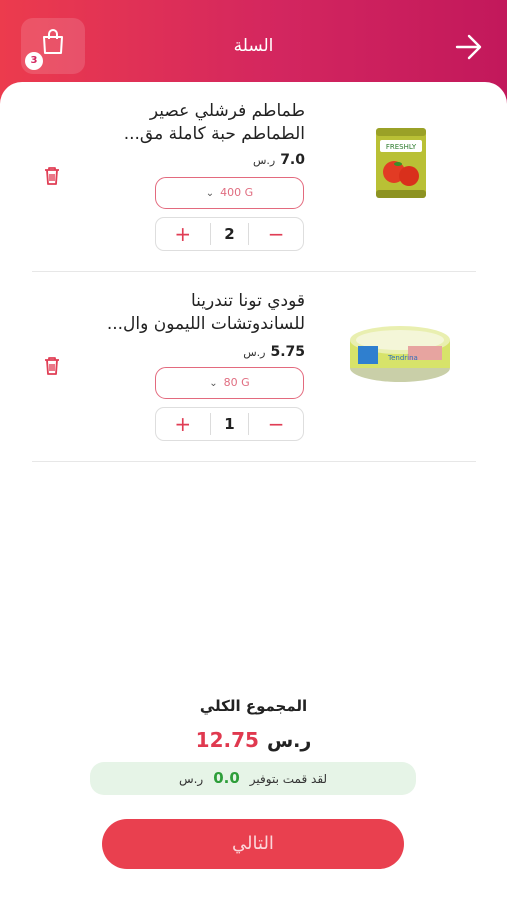 This screenshot has width=507, height=900. I want to click on size-dropdown: ⌄ 400 G, so click(229, 193).